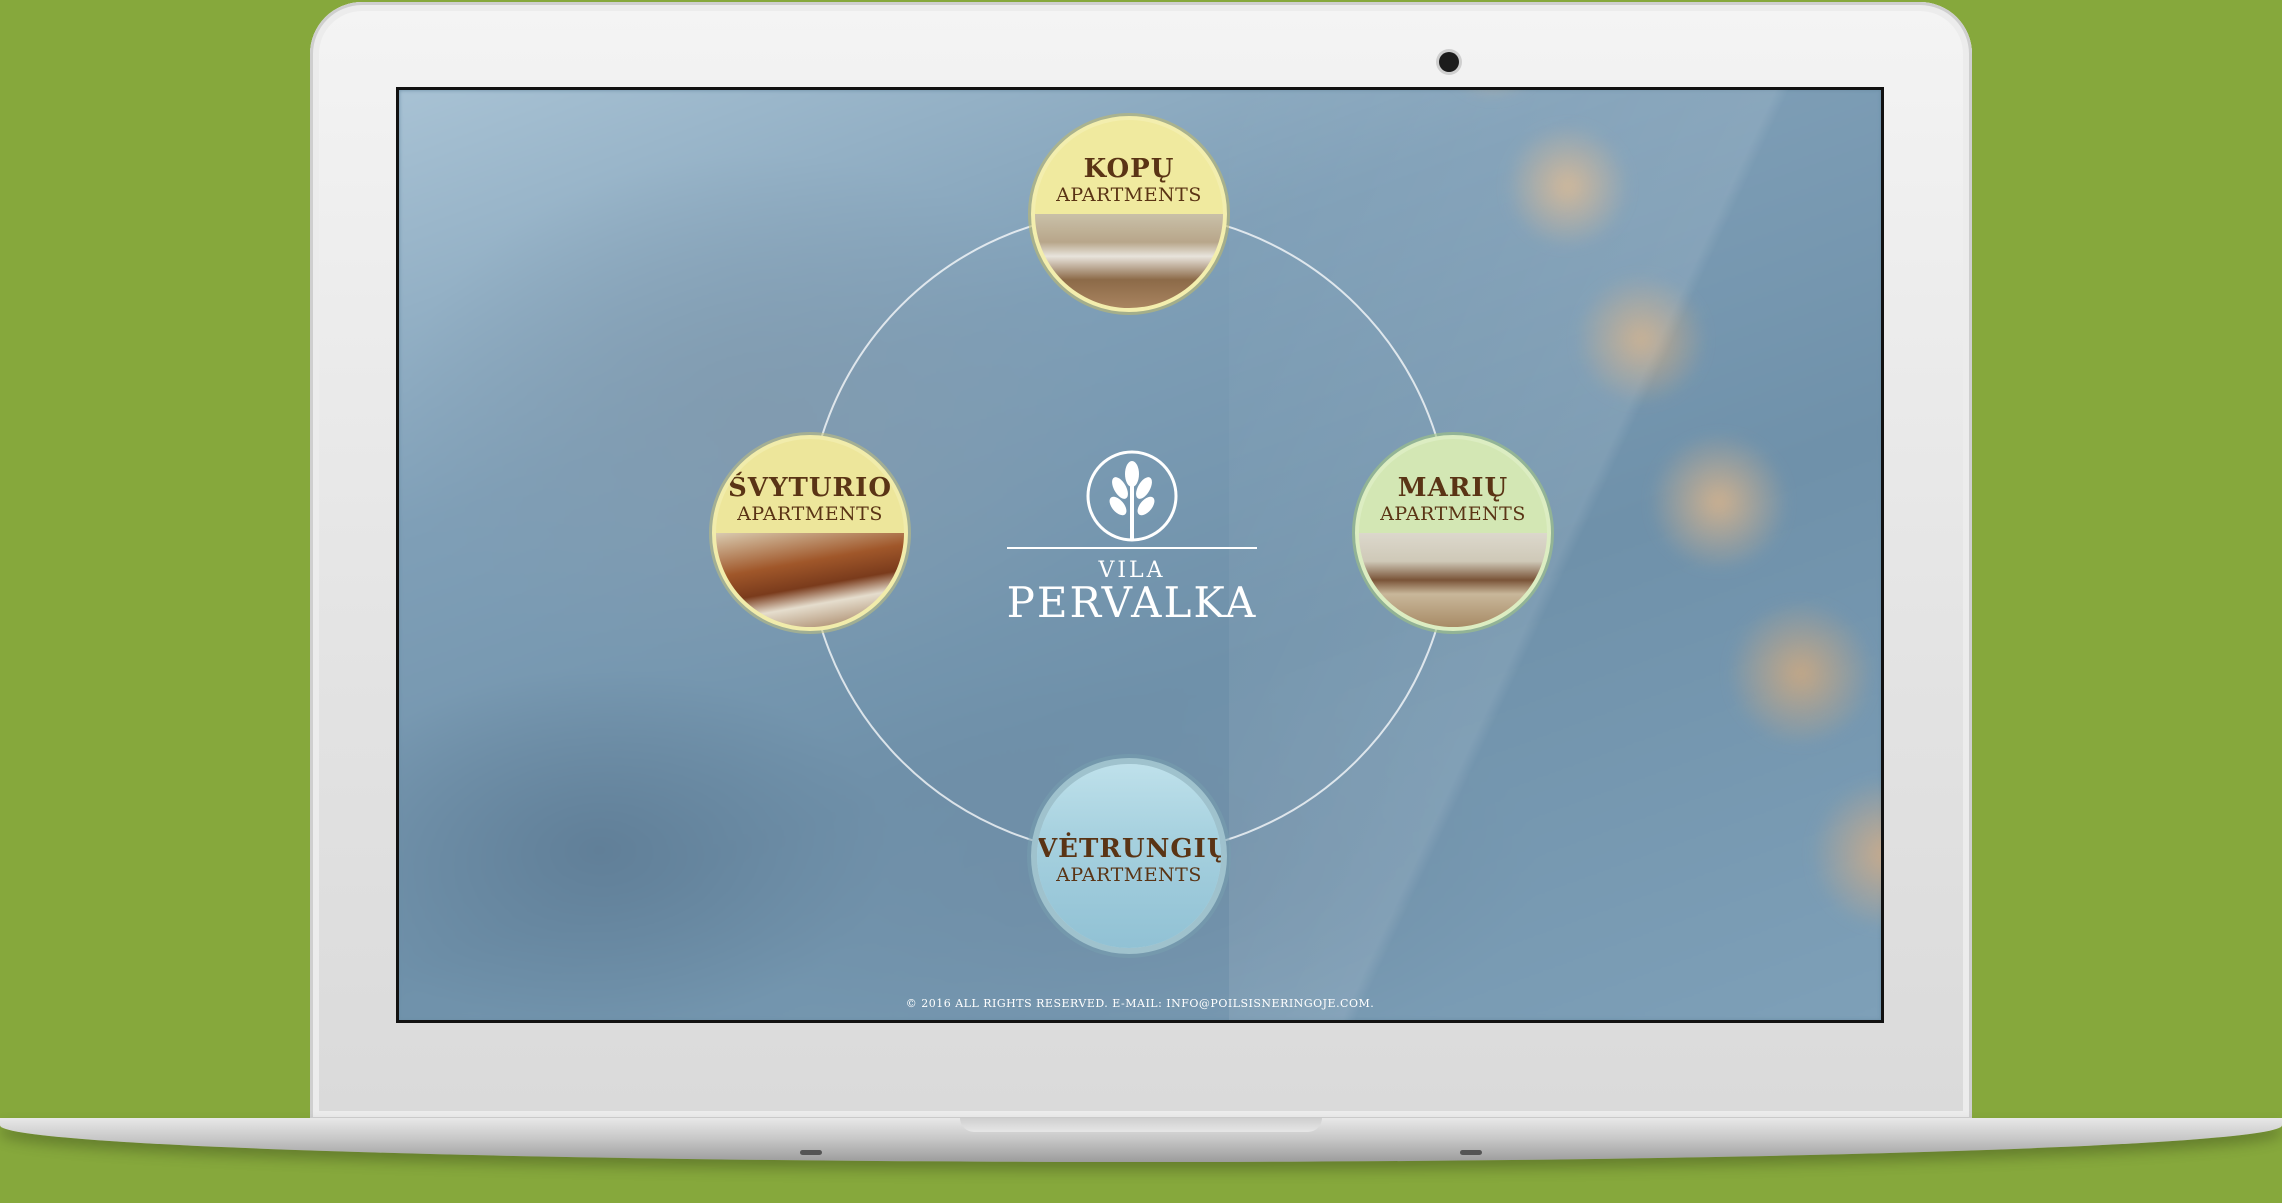 This screenshot has height=1203, width=2282. What do you see at coordinates (1129, 169) in the screenshot?
I see `apartment-name: KOPŲ` at bounding box center [1129, 169].